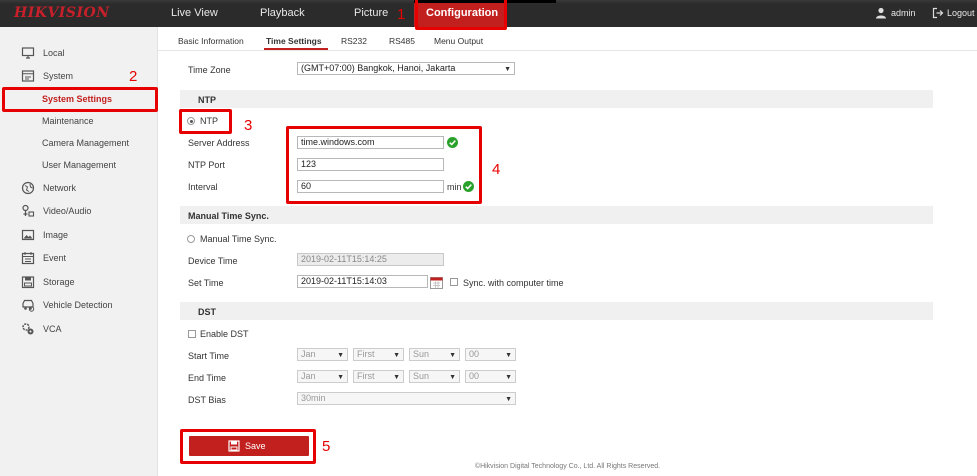 This screenshot has width=977, height=476. What do you see at coordinates (961, 13) in the screenshot?
I see `logout-link: Logout` at bounding box center [961, 13].